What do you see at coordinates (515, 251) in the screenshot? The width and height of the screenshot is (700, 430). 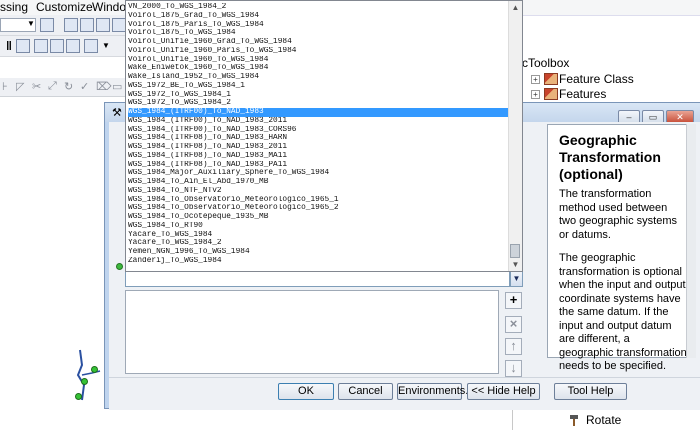 I see `scroll-thumb` at bounding box center [515, 251].